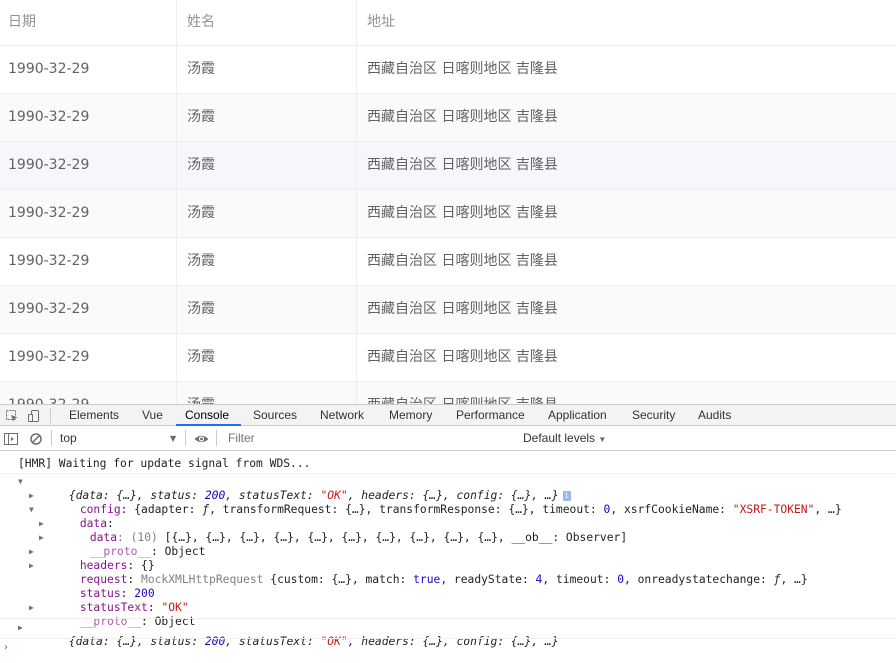  What do you see at coordinates (367, 438) in the screenshot?
I see `console-filter-input` at bounding box center [367, 438].